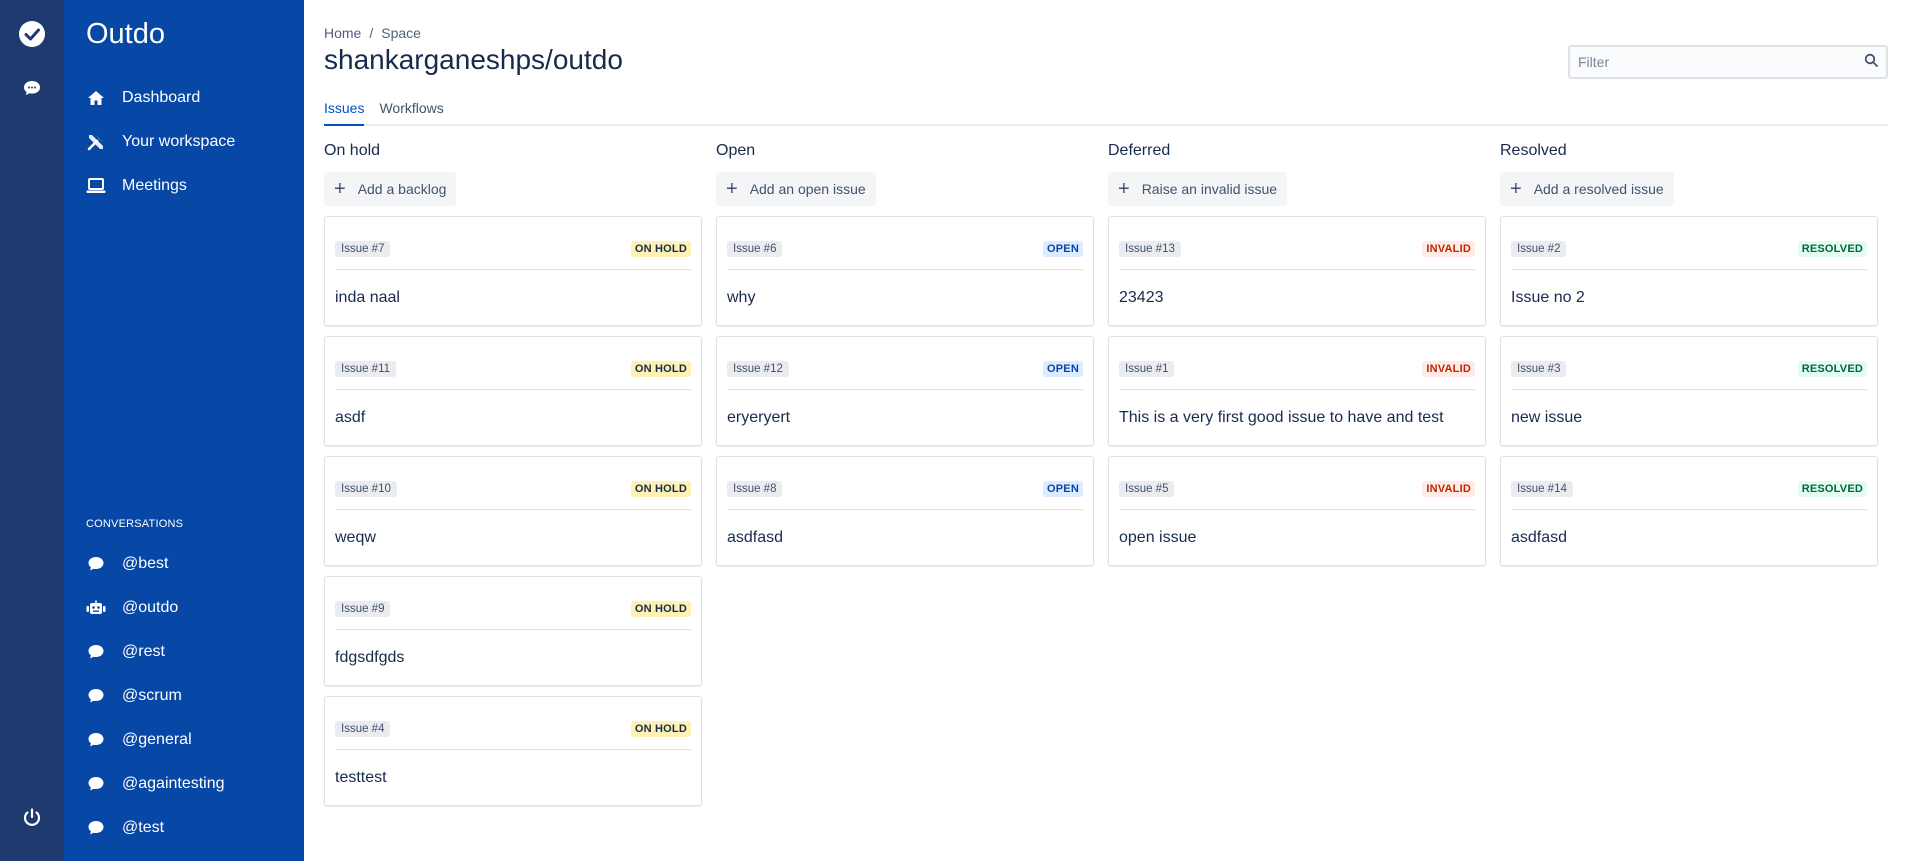 This screenshot has width=1920, height=861. I want to click on column-title: On hold, so click(352, 150).